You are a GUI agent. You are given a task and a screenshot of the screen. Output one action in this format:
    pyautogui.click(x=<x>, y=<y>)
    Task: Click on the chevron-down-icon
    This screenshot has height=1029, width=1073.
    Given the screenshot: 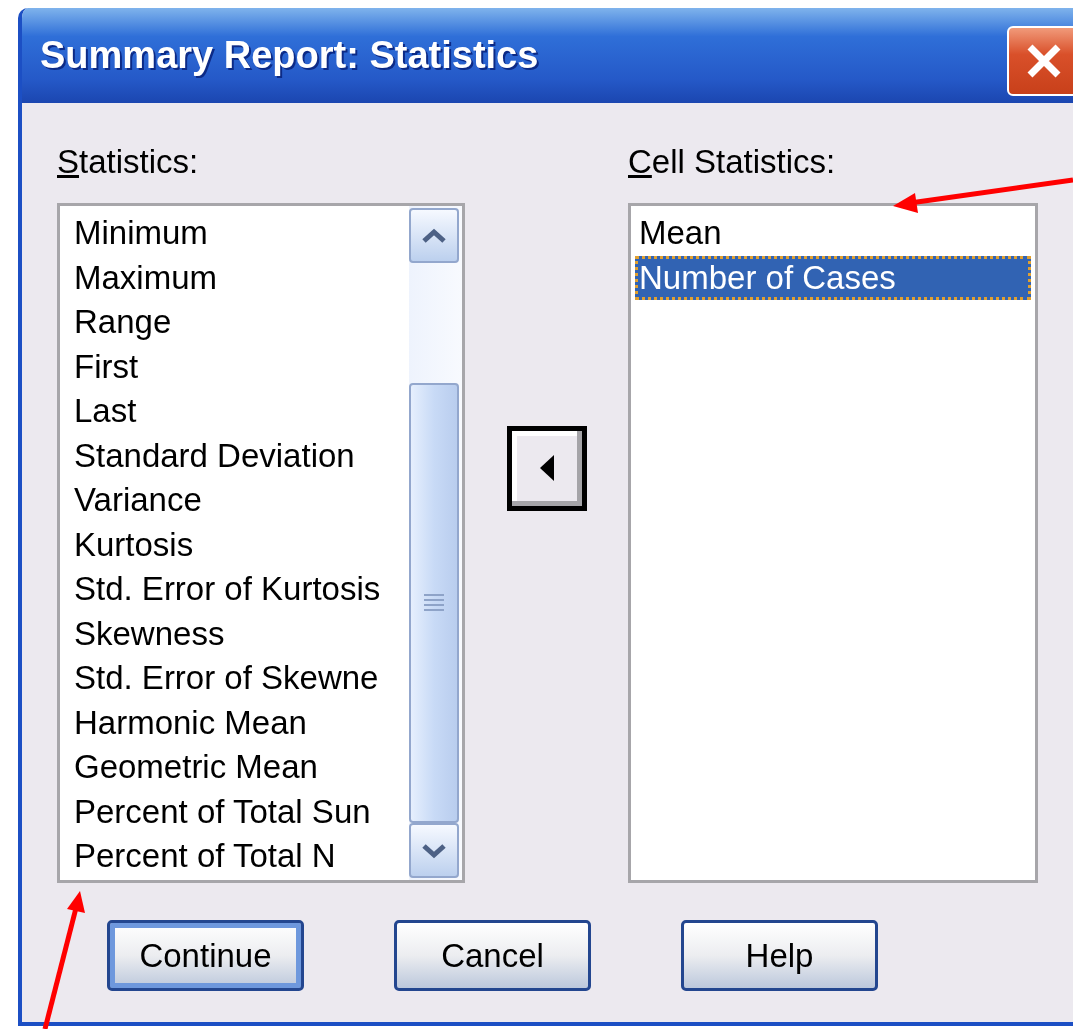 What is the action you would take?
    pyautogui.click(x=434, y=850)
    